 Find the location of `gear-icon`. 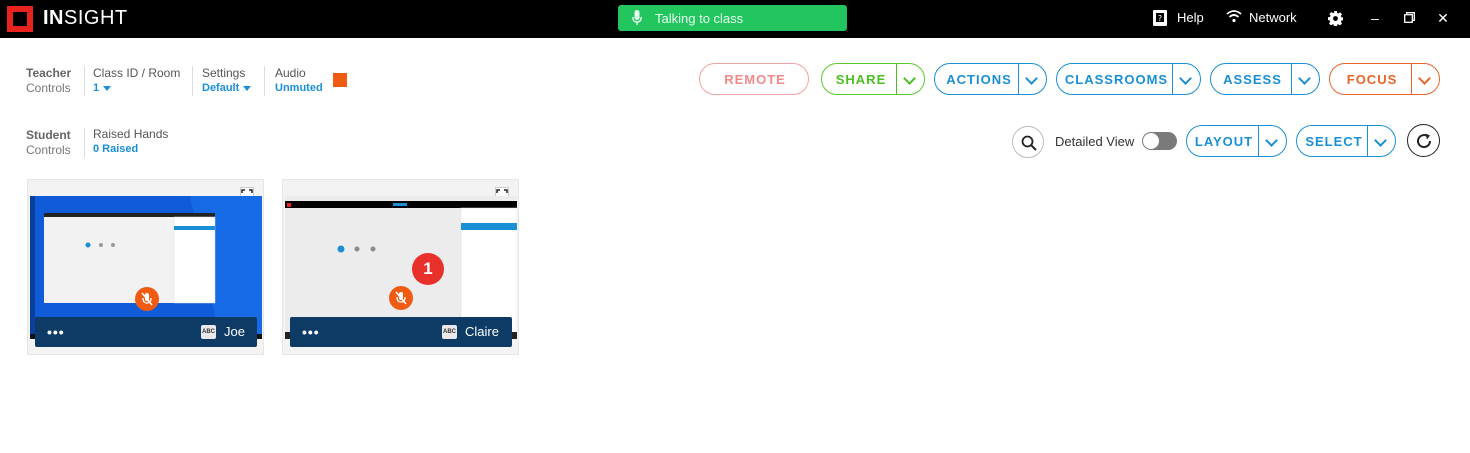

gear-icon is located at coordinates (1335, 18).